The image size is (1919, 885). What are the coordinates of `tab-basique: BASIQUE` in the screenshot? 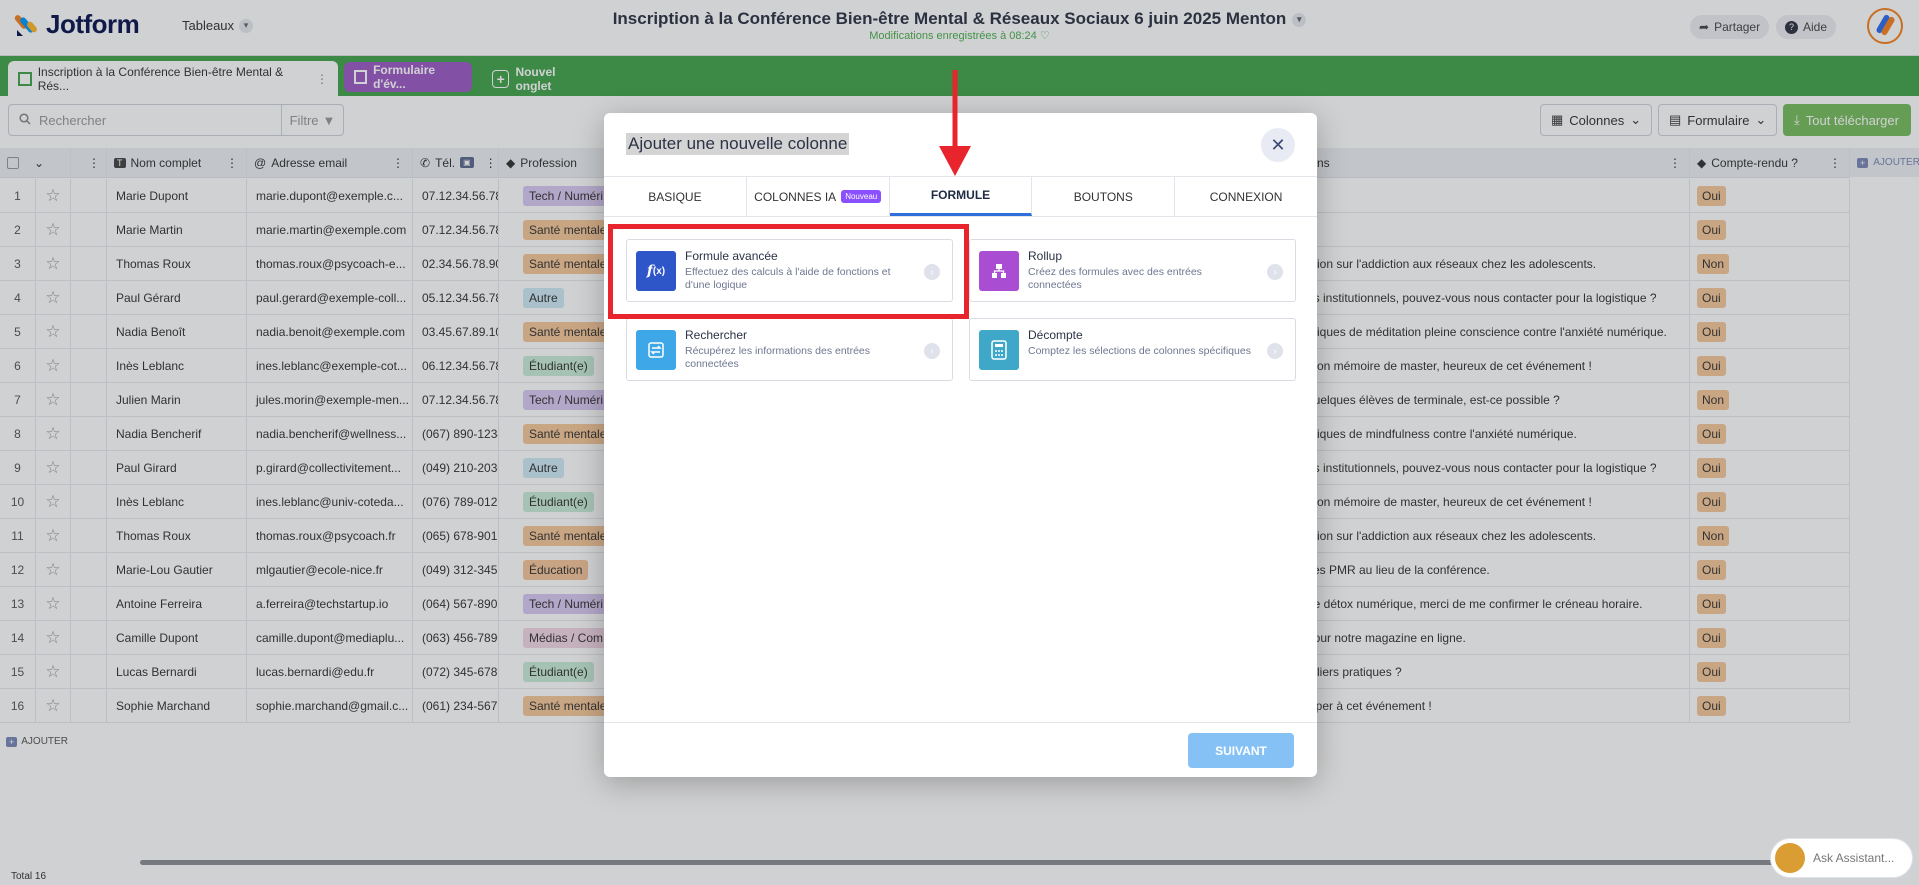 It's located at (675, 196).